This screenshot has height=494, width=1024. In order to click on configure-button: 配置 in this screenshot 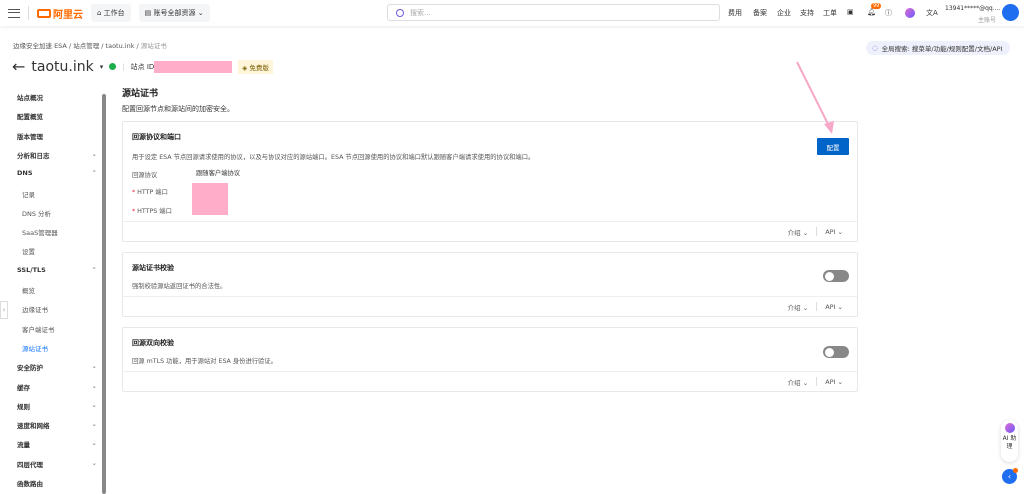, I will do `click(833, 146)`.